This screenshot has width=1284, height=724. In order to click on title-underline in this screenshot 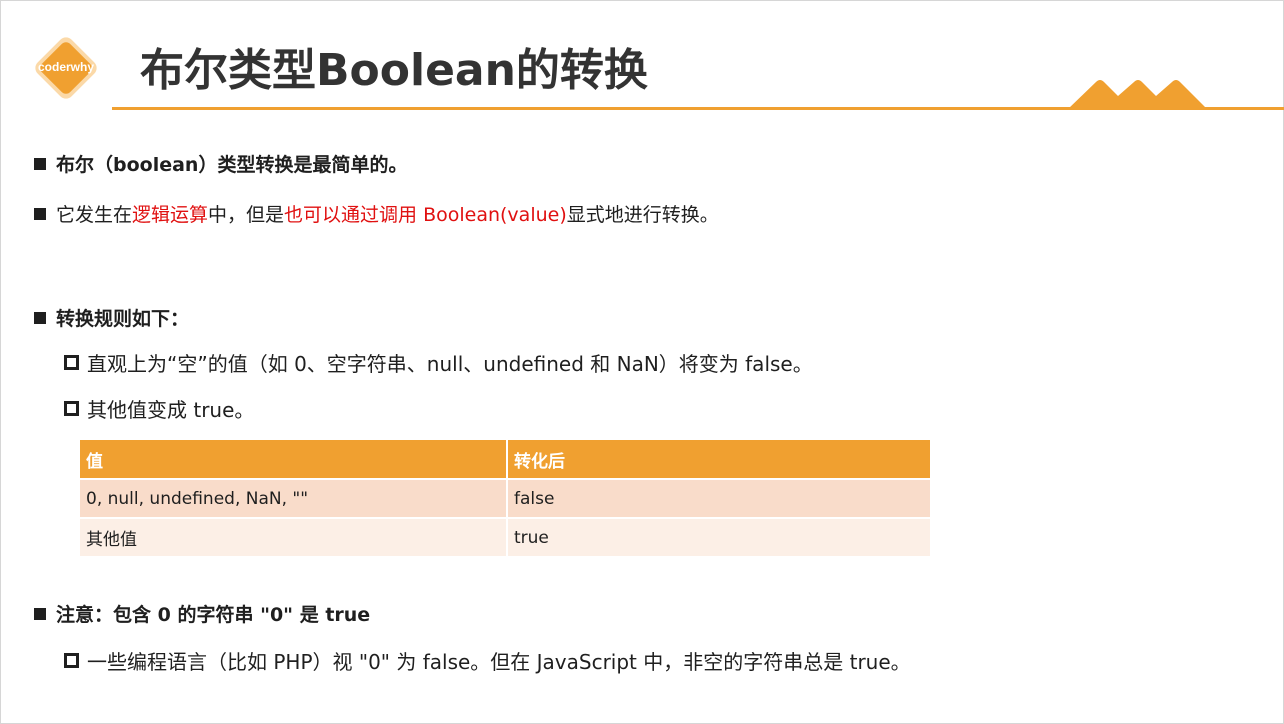, I will do `click(698, 108)`.